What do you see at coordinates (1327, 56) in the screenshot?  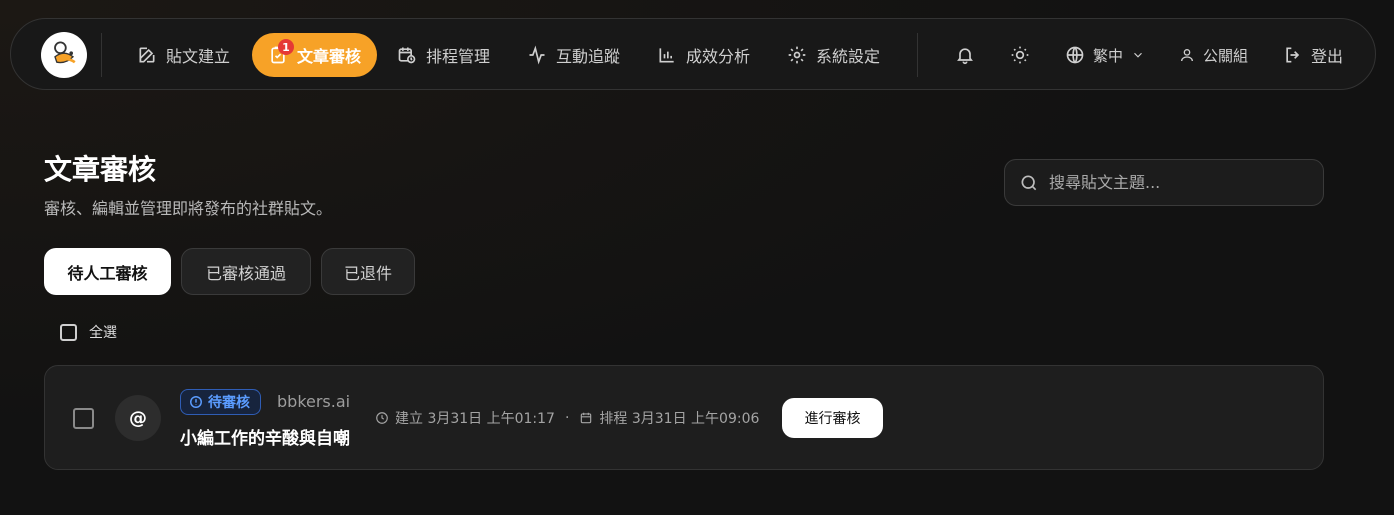 I see `logout-label: 登出` at bounding box center [1327, 56].